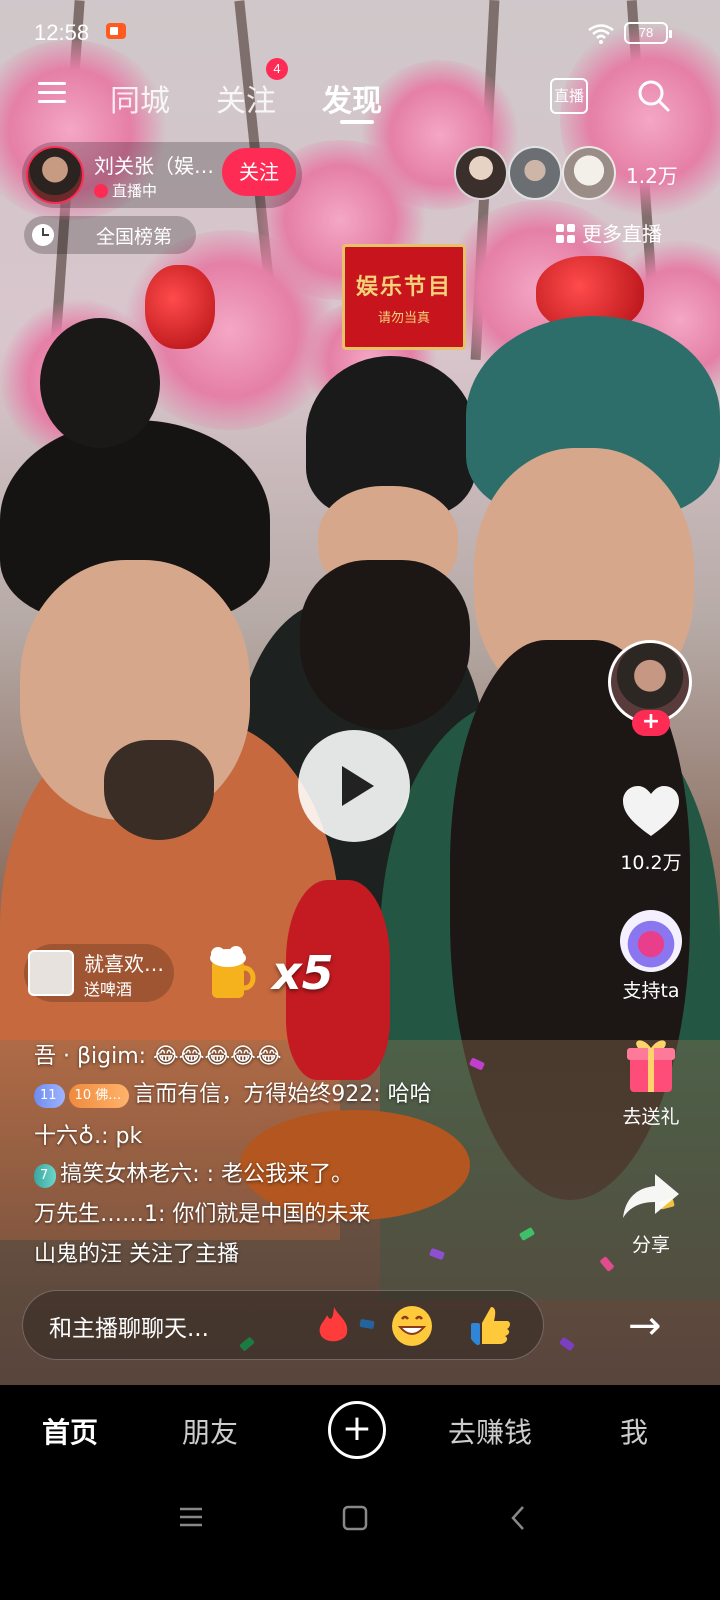 Image resolution: width=720 pixels, height=1600 pixels. Describe the element at coordinates (134, 237) in the screenshot. I see `rank-label: 全国榜第` at that location.